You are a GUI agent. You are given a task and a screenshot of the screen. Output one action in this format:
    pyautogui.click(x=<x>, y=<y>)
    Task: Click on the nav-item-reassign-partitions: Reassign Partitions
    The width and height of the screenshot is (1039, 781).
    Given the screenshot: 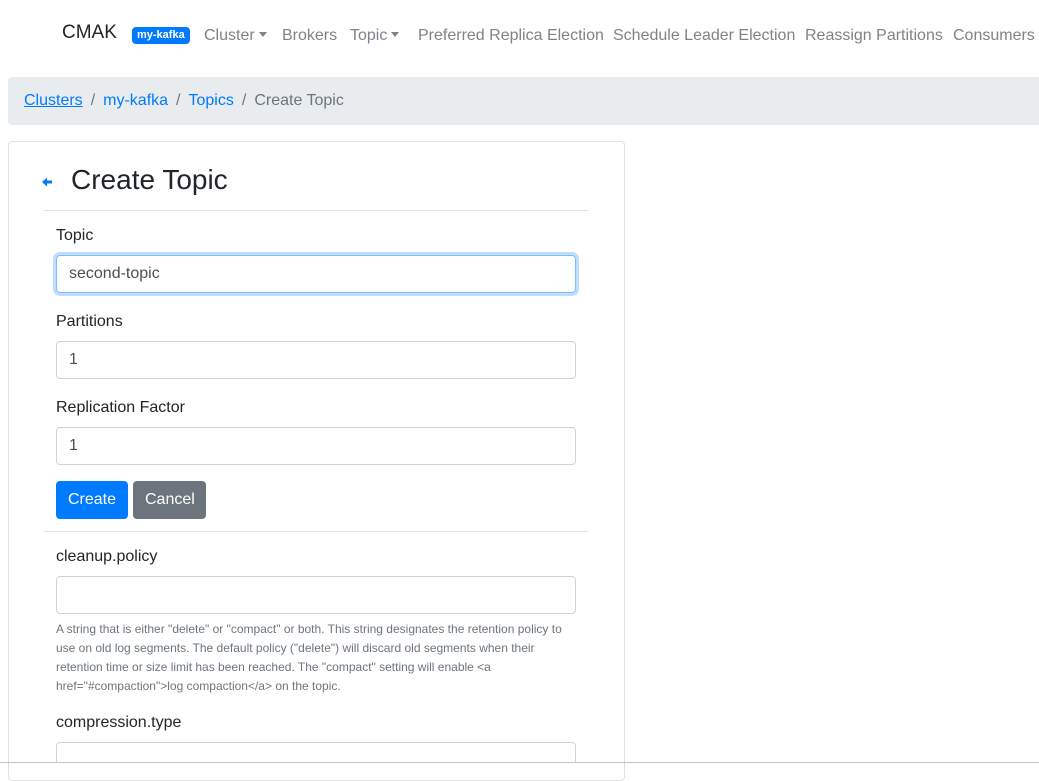 What is the action you would take?
    pyautogui.click(x=874, y=36)
    